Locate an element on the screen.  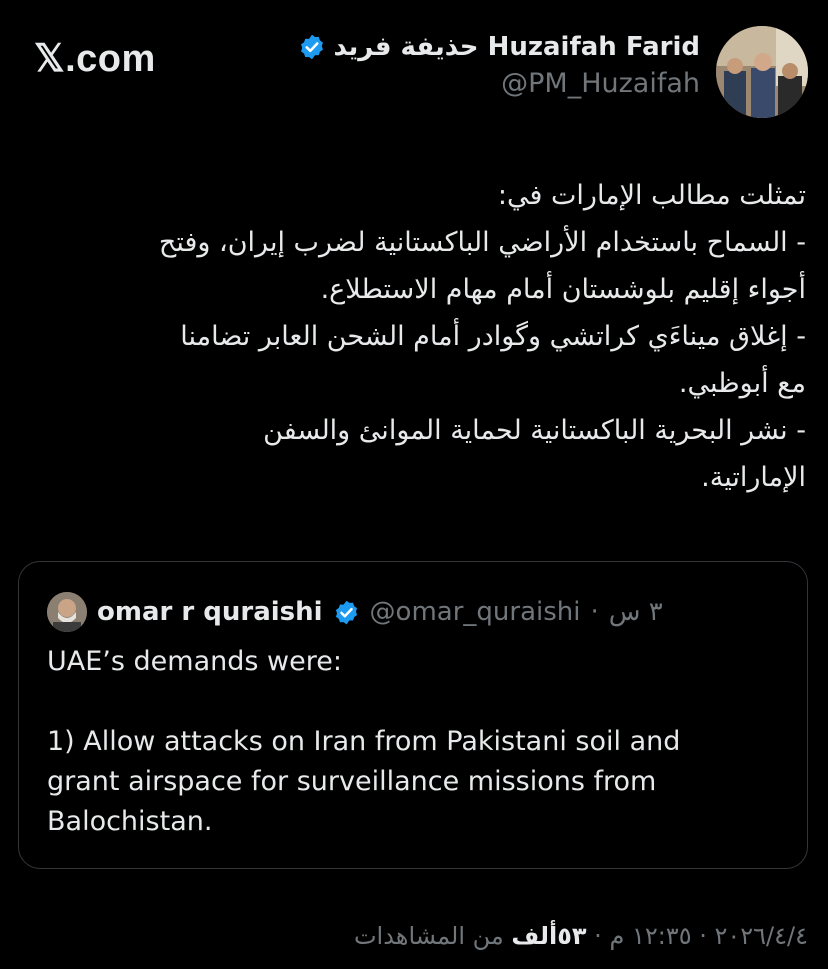
quoted-line: Balochistan. is located at coordinates (130, 821).